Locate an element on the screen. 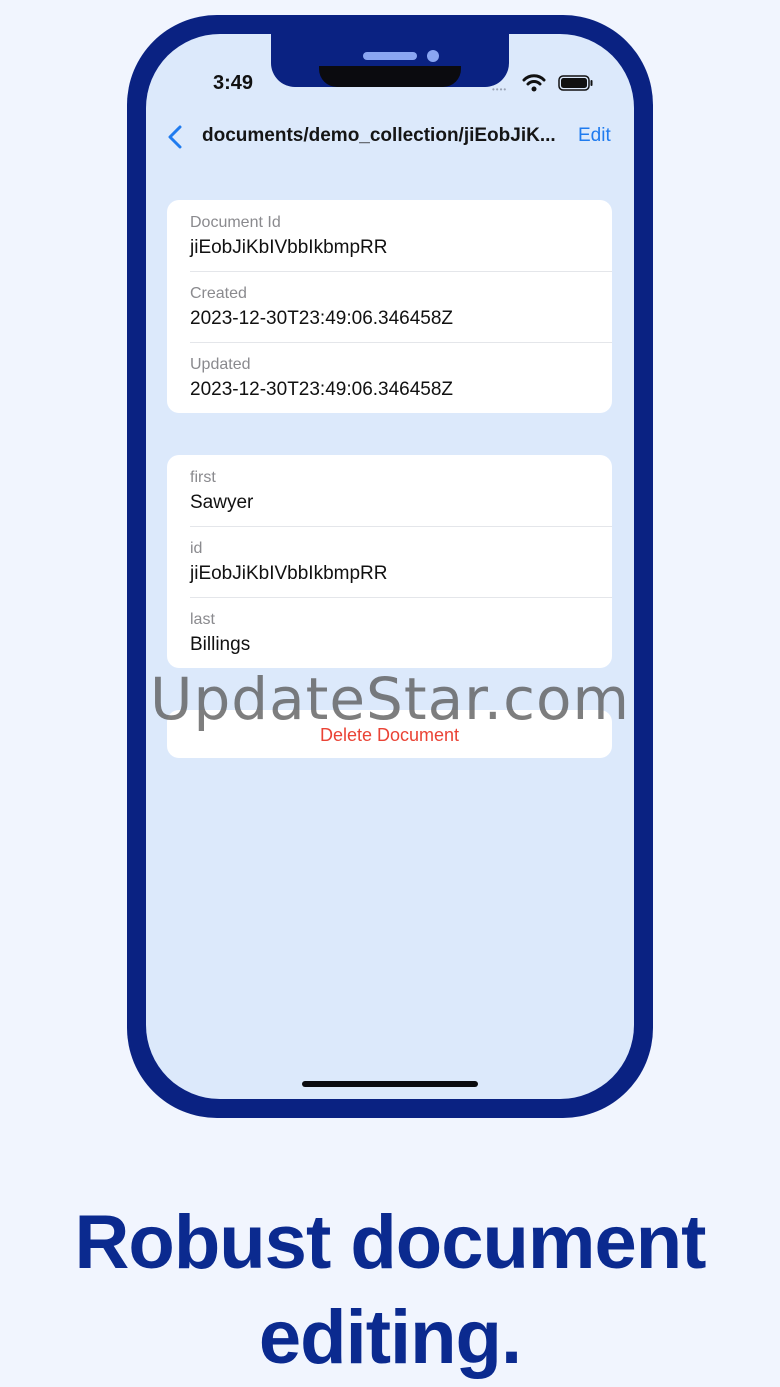 The image size is (780, 1387). notch-cutout is located at coordinates (390, 76).